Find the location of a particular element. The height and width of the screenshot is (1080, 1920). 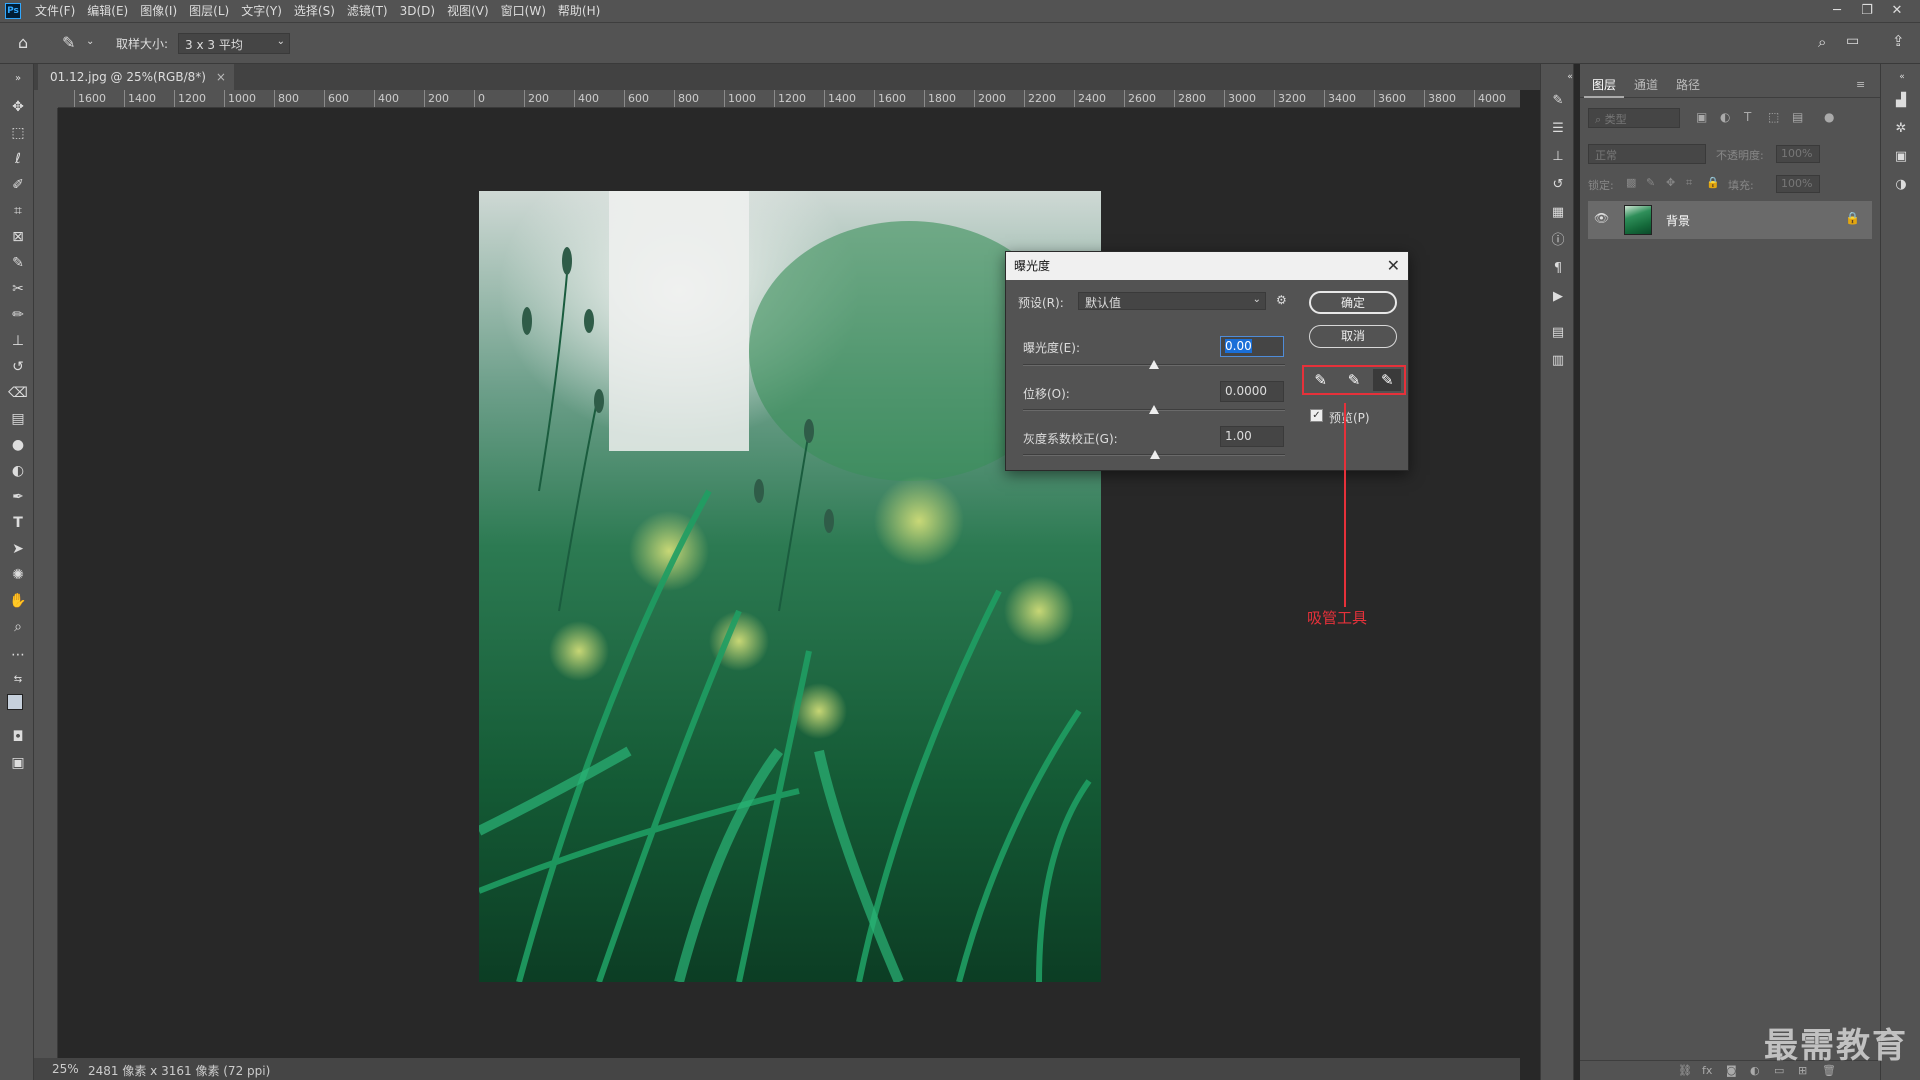

actions-play-icon: ▶ is located at coordinates (1558, 297).